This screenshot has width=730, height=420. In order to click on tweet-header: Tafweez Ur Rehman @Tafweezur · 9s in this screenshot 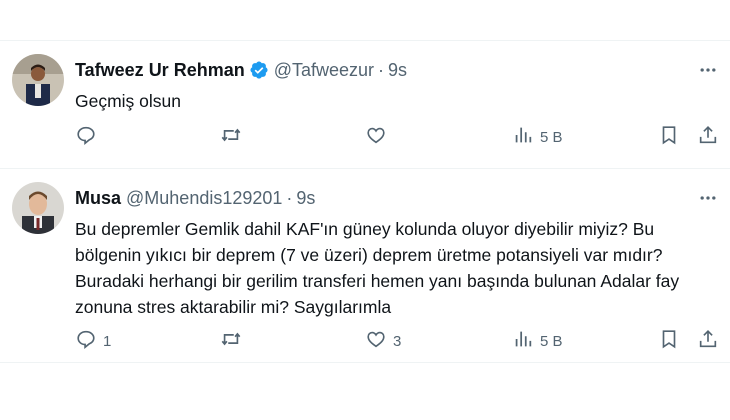, I will do `click(241, 70)`.